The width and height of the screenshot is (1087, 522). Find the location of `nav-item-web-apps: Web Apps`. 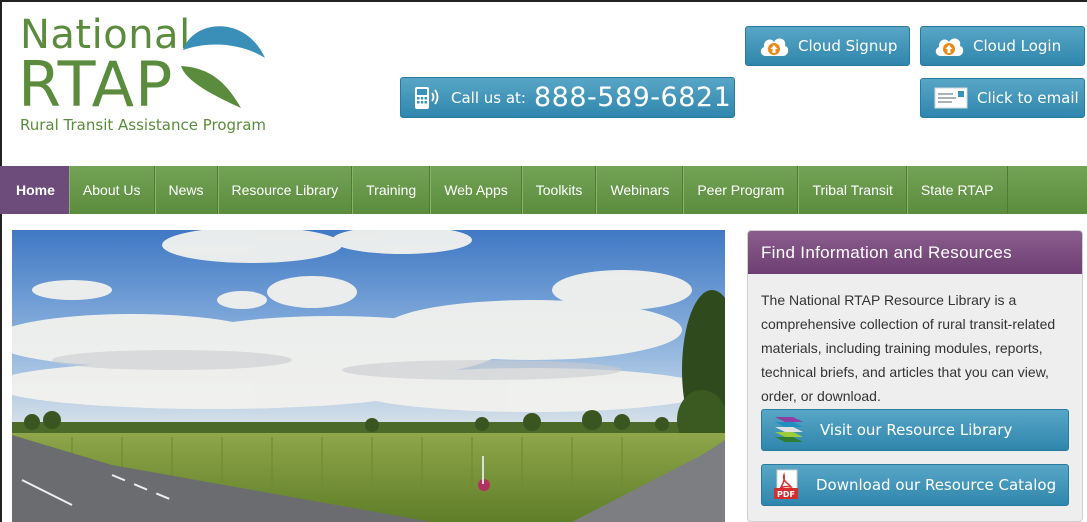

nav-item-web-apps: Web Apps is located at coordinates (476, 190).